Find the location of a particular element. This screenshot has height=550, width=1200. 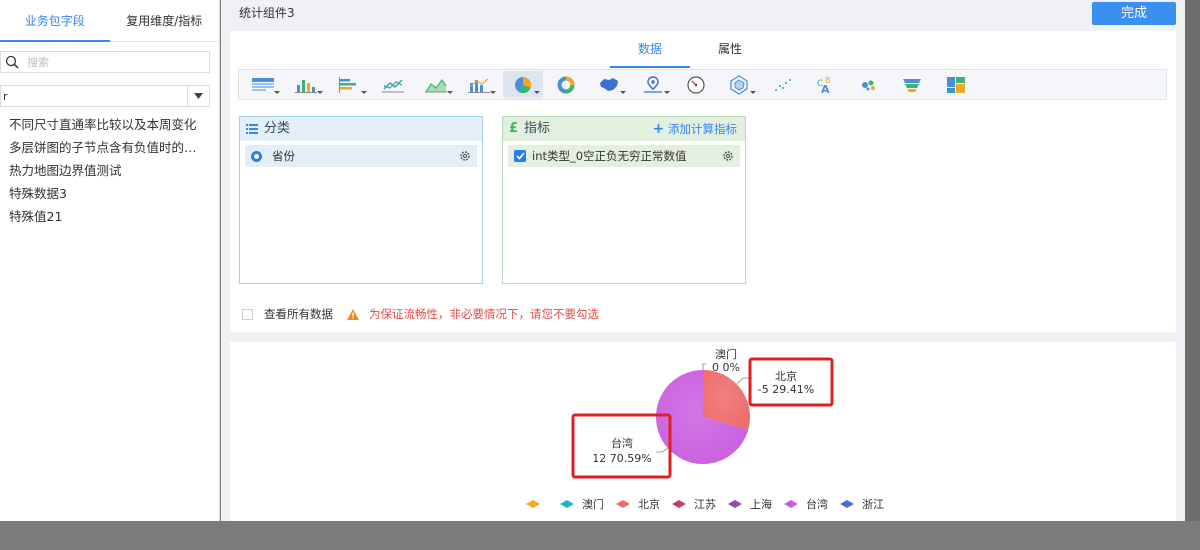

indicator-drop-zone: £ 指标 + 添加计算指标 int类型_0空正负无穷正常数值 is located at coordinates (624, 200).